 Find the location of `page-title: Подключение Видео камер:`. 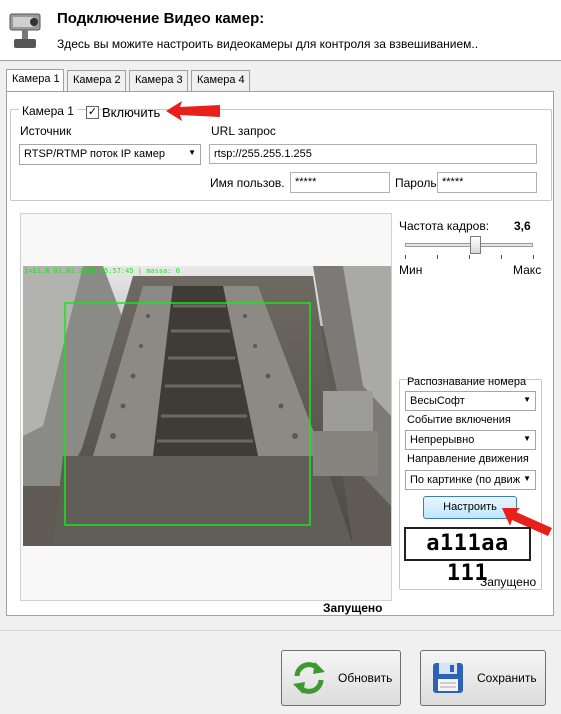

page-title: Подключение Видео камер: is located at coordinates (161, 18).